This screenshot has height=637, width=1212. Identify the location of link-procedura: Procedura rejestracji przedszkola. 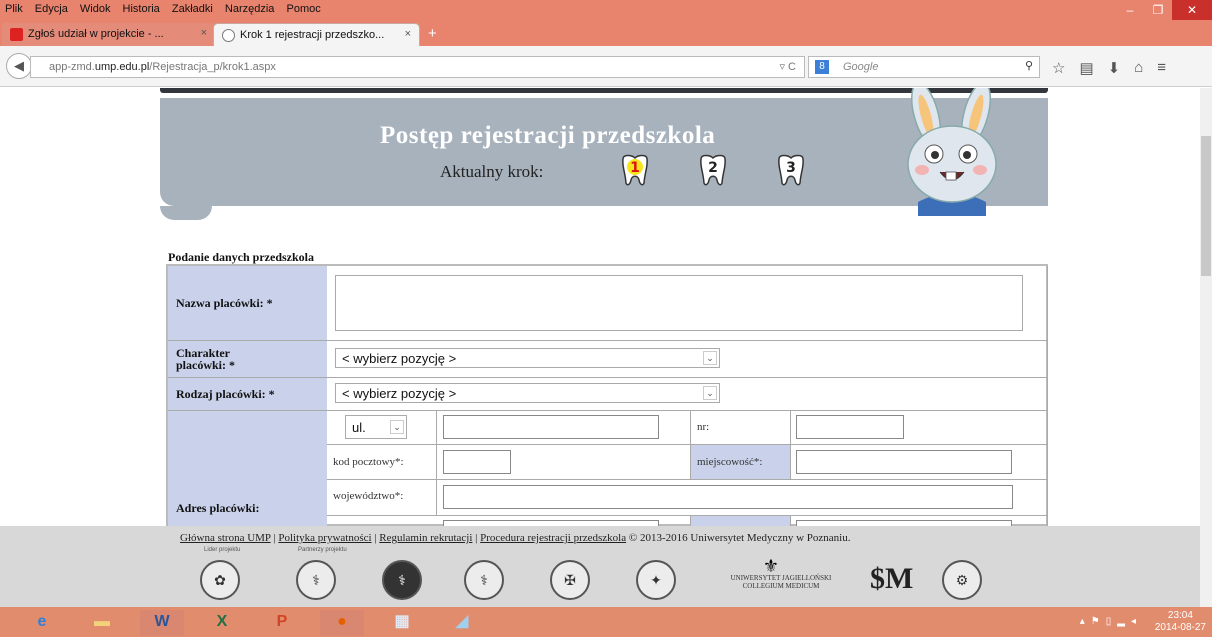
(553, 538).